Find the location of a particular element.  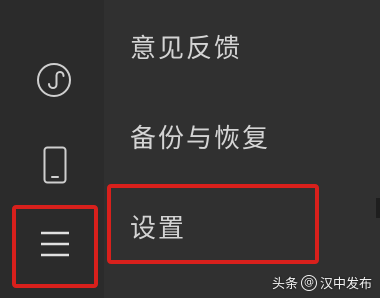

mini-program-icon is located at coordinates (54, 80).